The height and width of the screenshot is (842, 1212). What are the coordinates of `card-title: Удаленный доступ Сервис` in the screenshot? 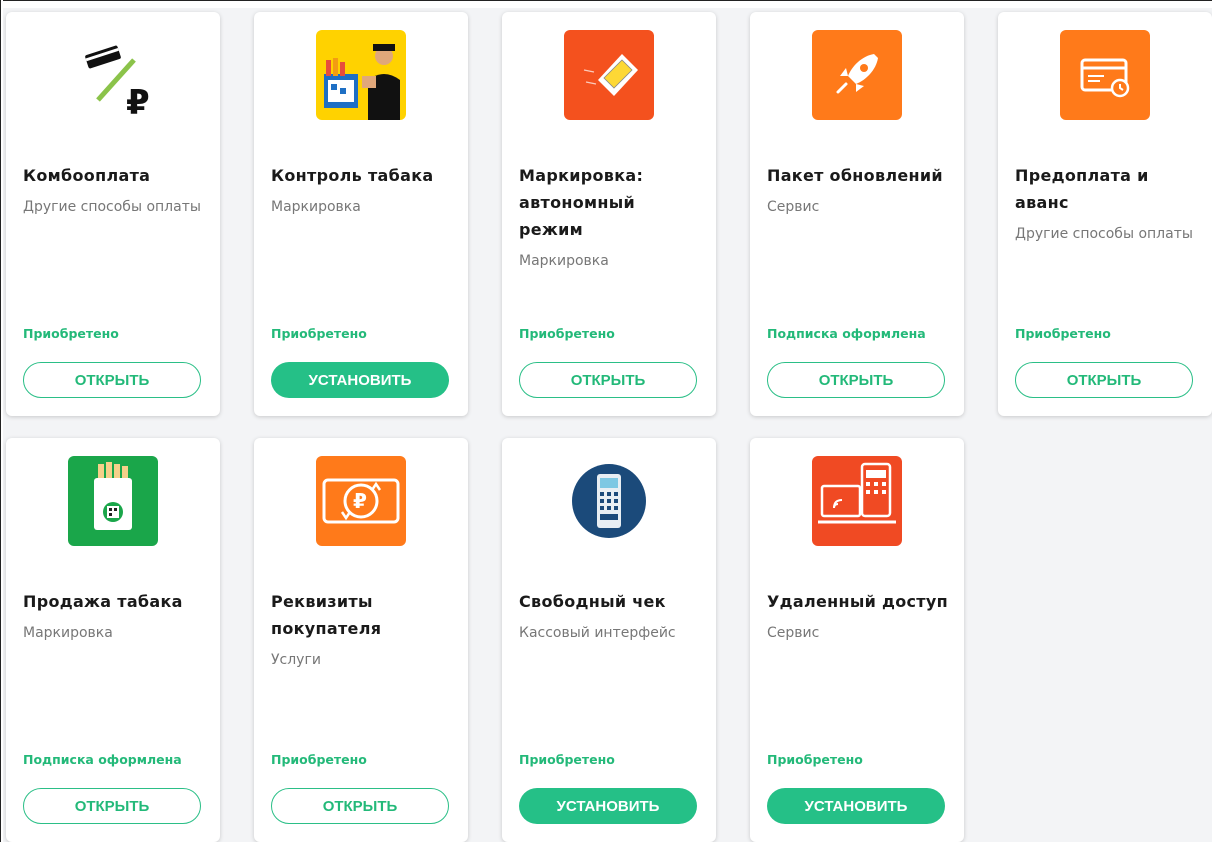 It's located at (859, 617).